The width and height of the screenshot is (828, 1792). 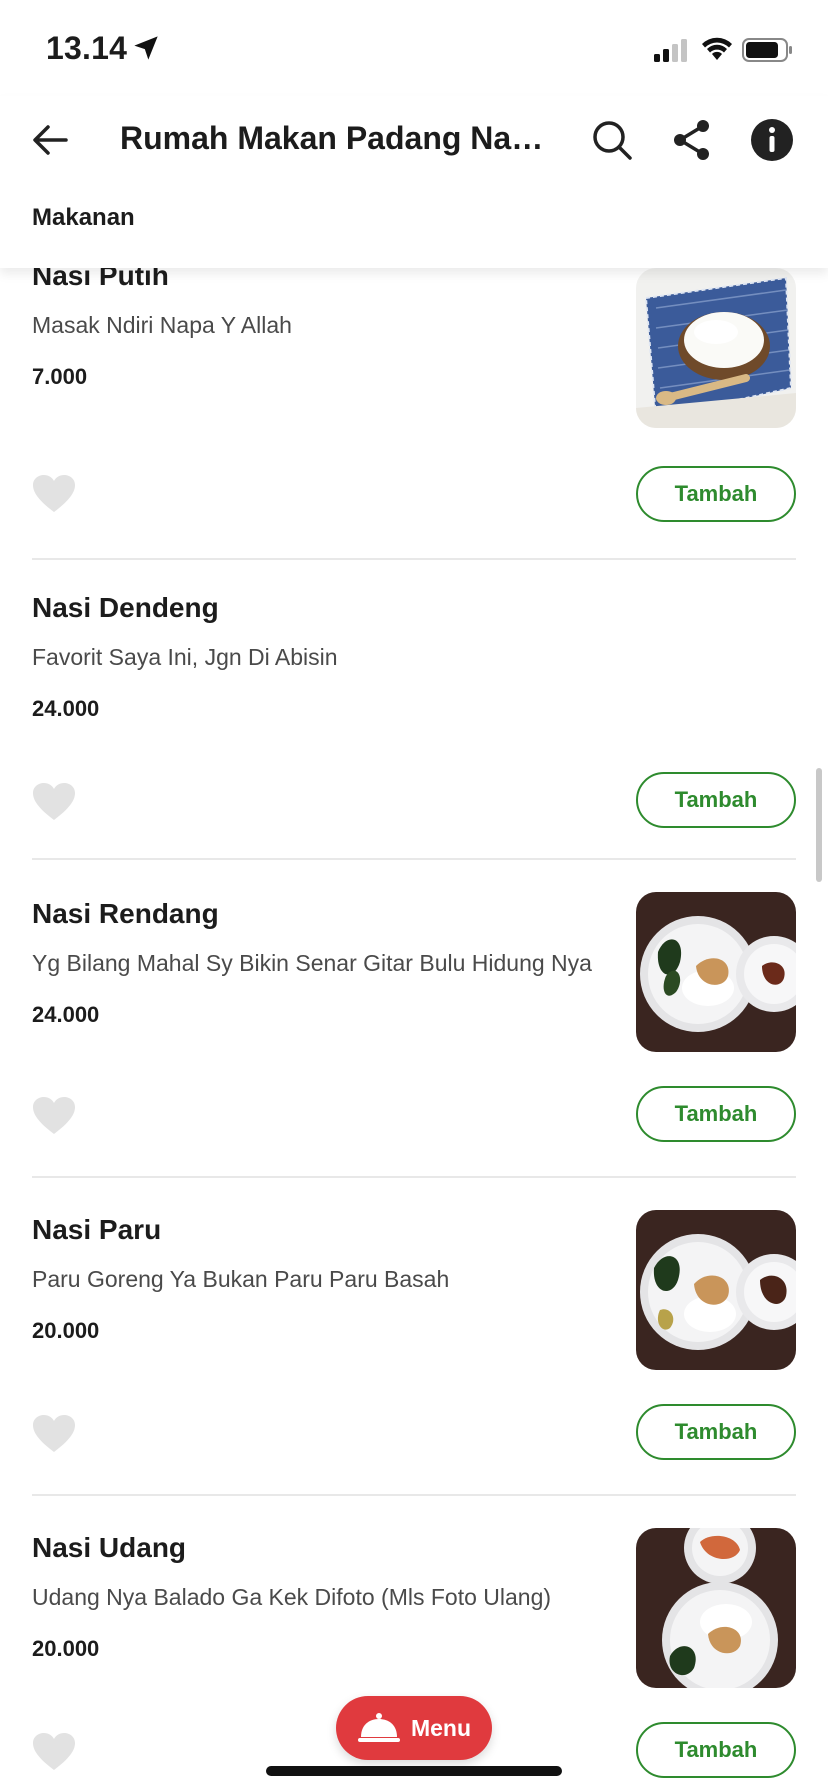 I want to click on item-description: Masak Ndiri Napa Y Allah, so click(x=162, y=325).